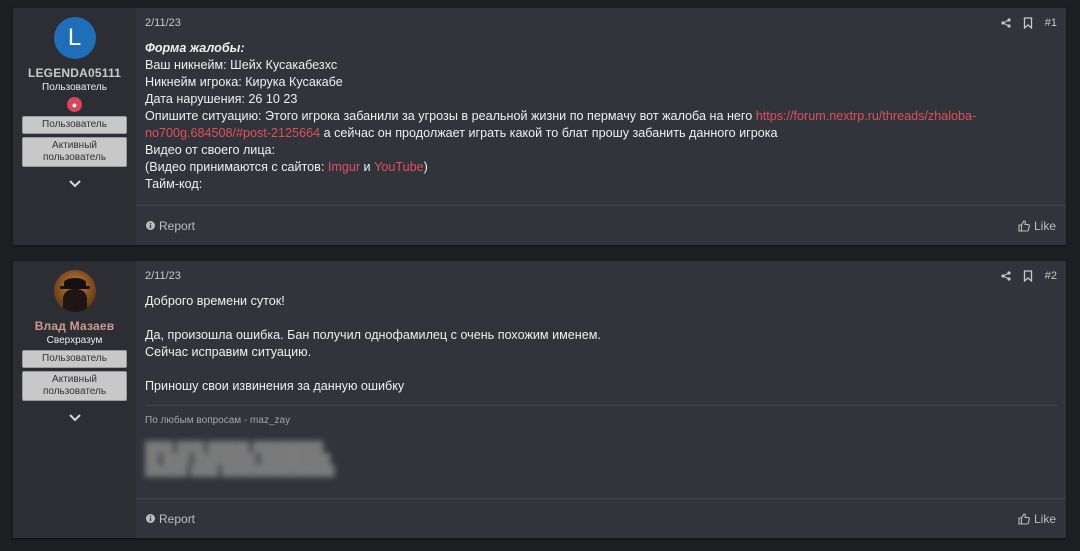  What do you see at coordinates (244, 82) in the screenshot?
I see `body-line: Никнейм игрока: Кирука Кусакабе` at bounding box center [244, 82].